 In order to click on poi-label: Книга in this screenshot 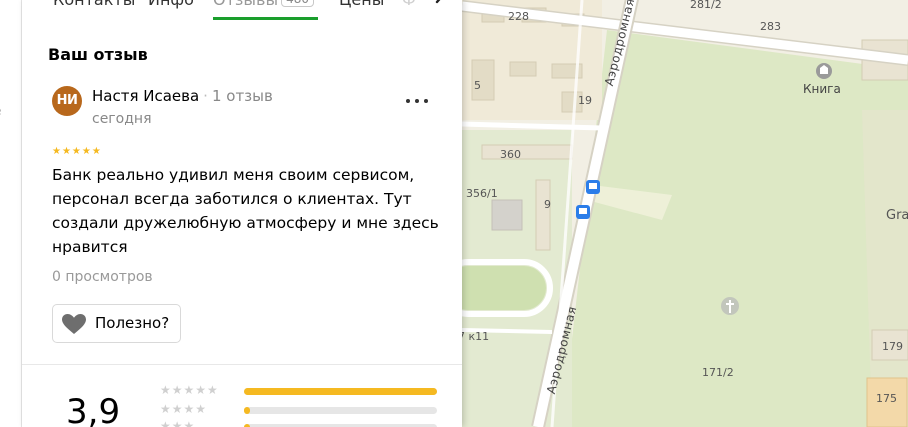, I will do `click(822, 89)`.